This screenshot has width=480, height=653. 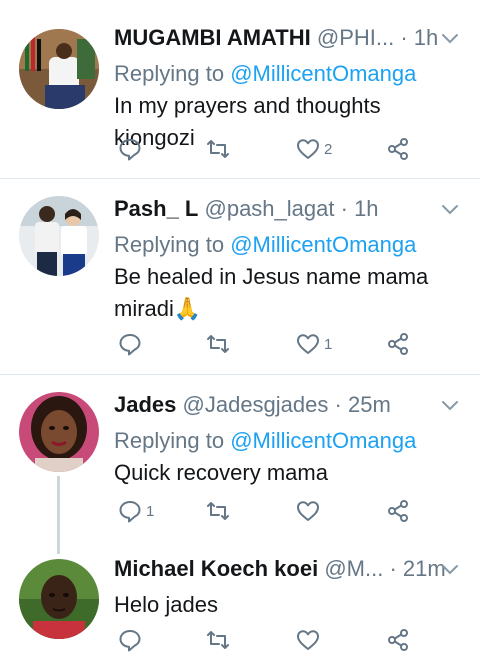 I want to click on user-handle: @Jadesgjades, so click(x=256, y=404).